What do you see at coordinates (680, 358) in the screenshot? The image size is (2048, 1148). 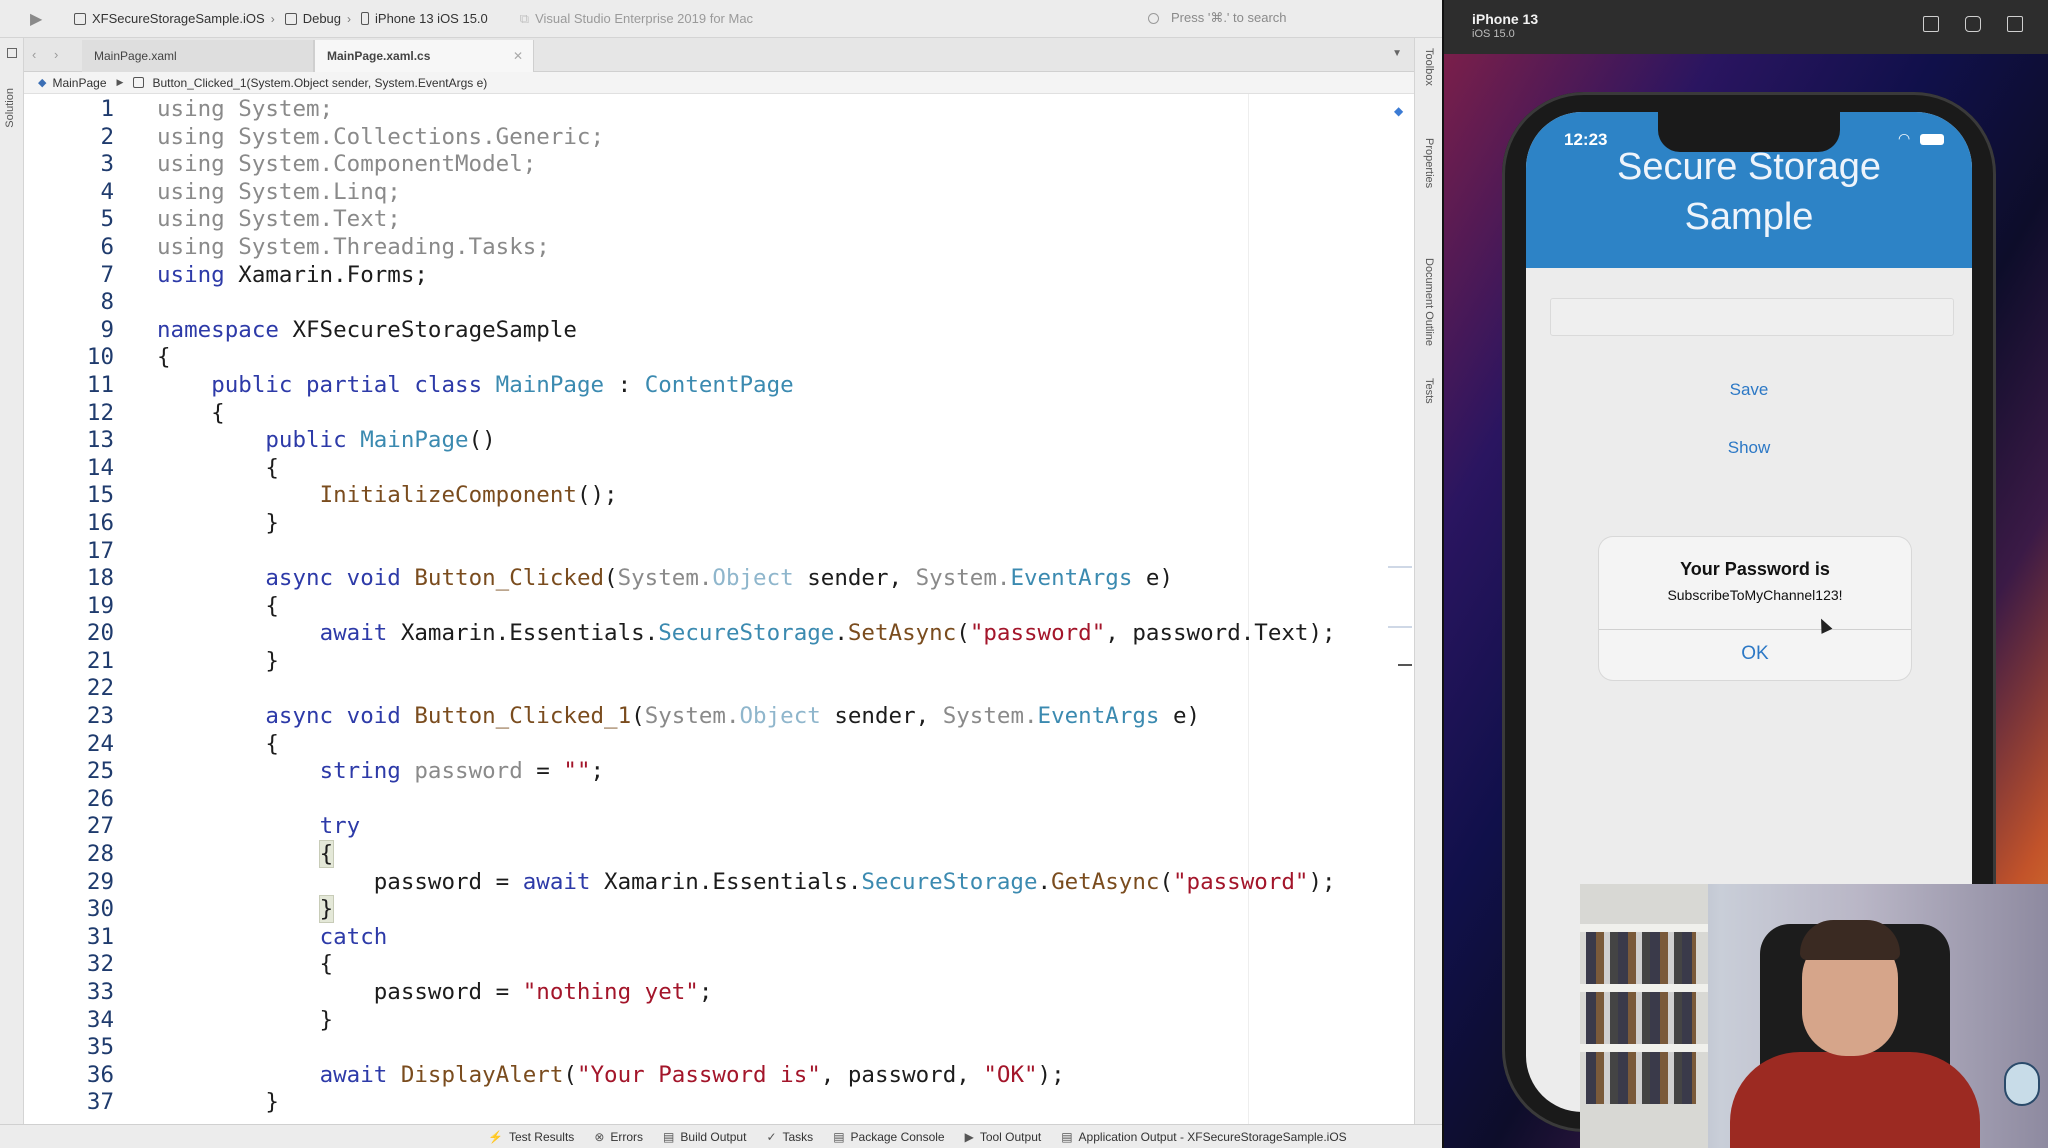 I see `code-line: 10 {` at bounding box center [680, 358].